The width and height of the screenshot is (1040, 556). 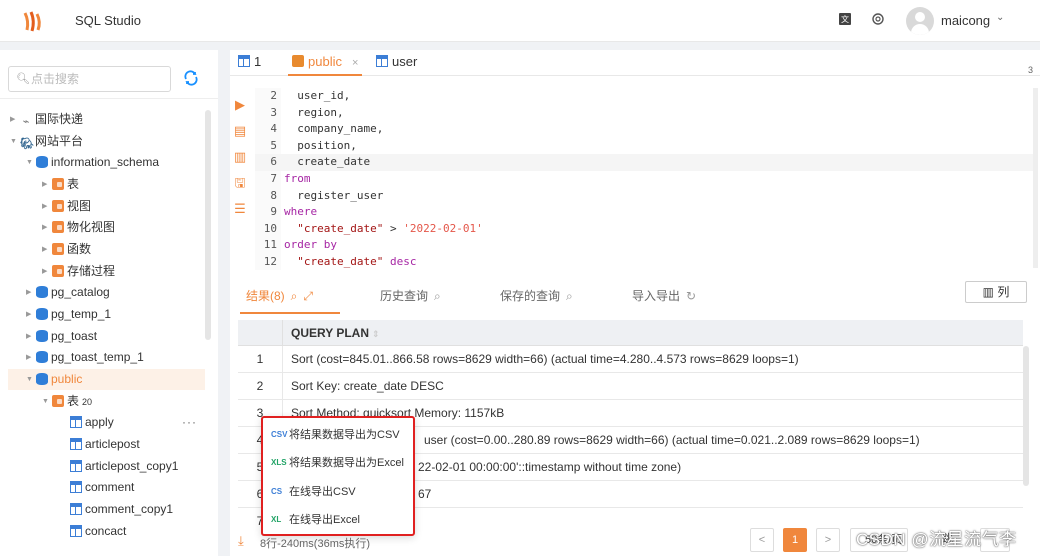 What do you see at coordinates (290, 313) in the screenshot?
I see `active-tab-indicator` at bounding box center [290, 313].